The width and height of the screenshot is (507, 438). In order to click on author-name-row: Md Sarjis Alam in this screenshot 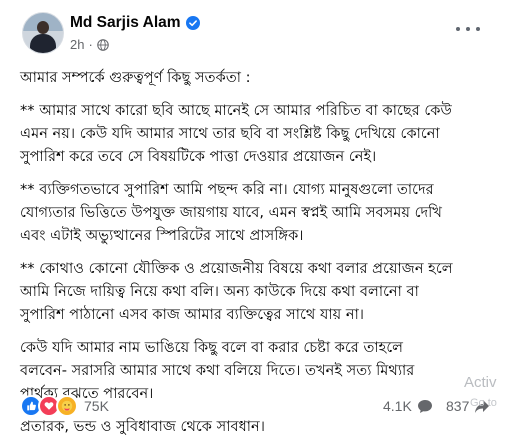, I will do `click(135, 23)`.